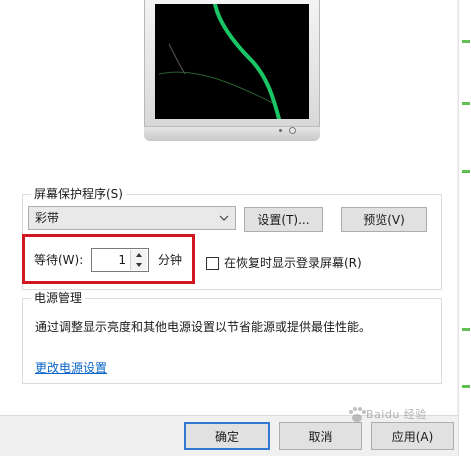 The image size is (471, 456). What do you see at coordinates (58, 298) in the screenshot?
I see `power-group-label: 电源管理` at bounding box center [58, 298].